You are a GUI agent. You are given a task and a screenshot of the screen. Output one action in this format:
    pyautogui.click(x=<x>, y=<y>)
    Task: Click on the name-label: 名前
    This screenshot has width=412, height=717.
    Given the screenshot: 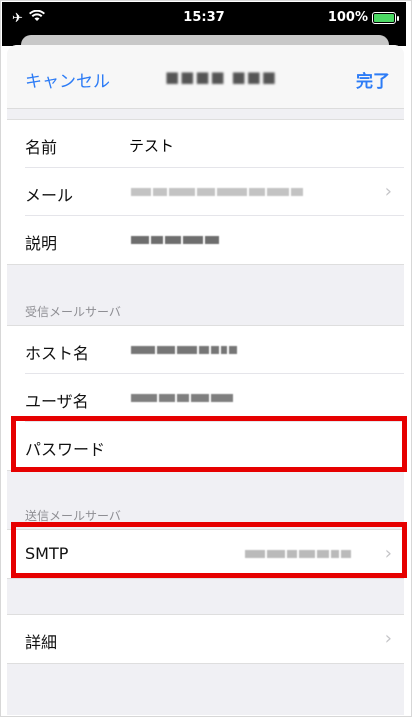 What is the action you would take?
    pyautogui.click(x=41, y=147)
    